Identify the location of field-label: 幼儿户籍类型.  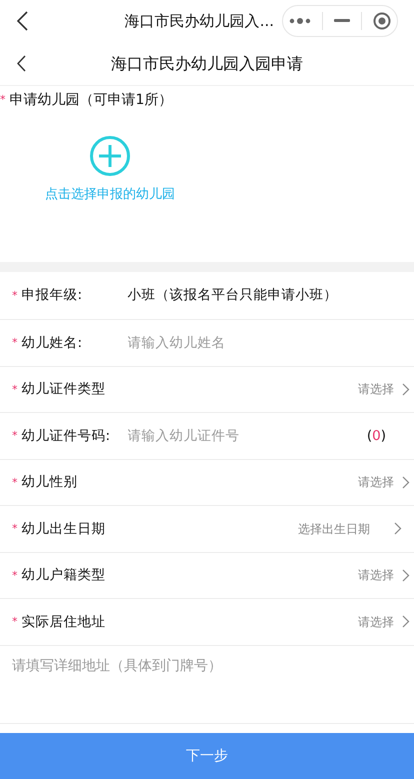
(64, 576).